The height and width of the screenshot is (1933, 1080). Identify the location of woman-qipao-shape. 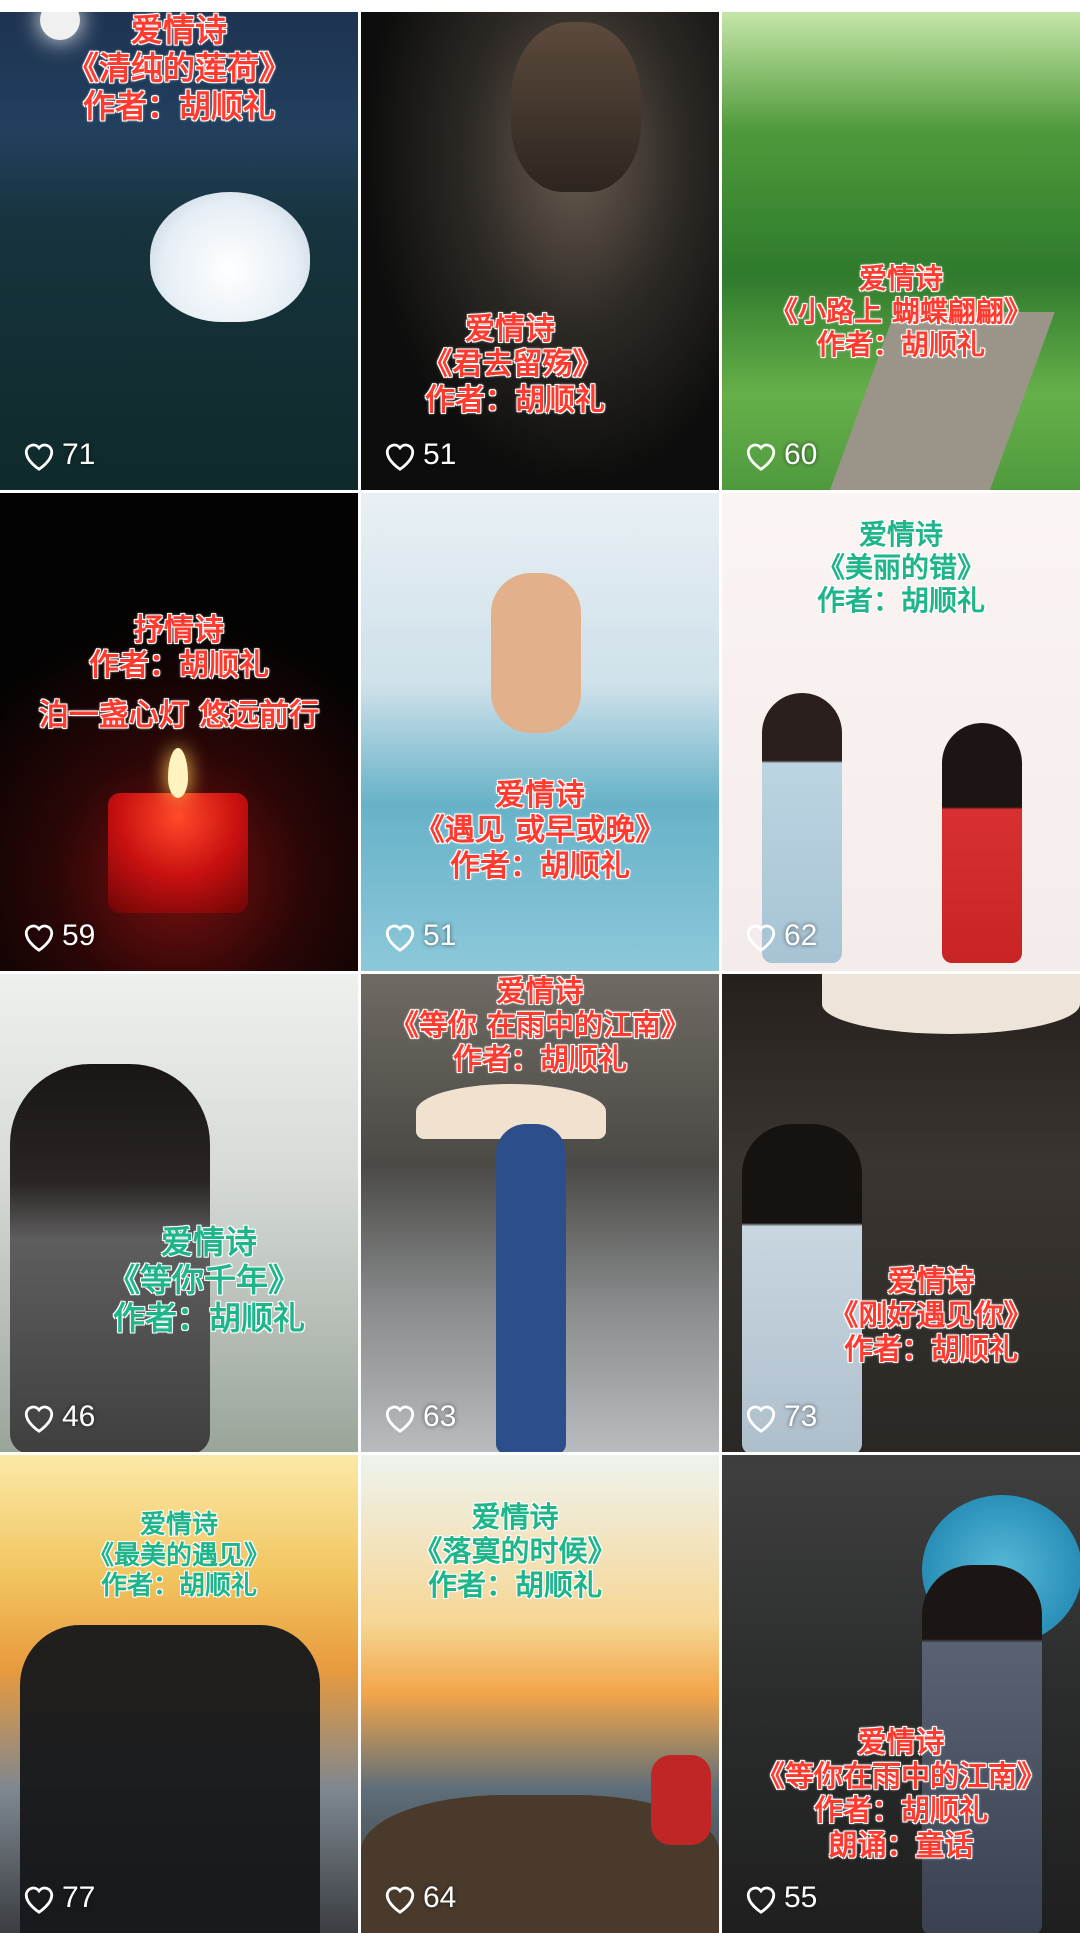
(531, 1288).